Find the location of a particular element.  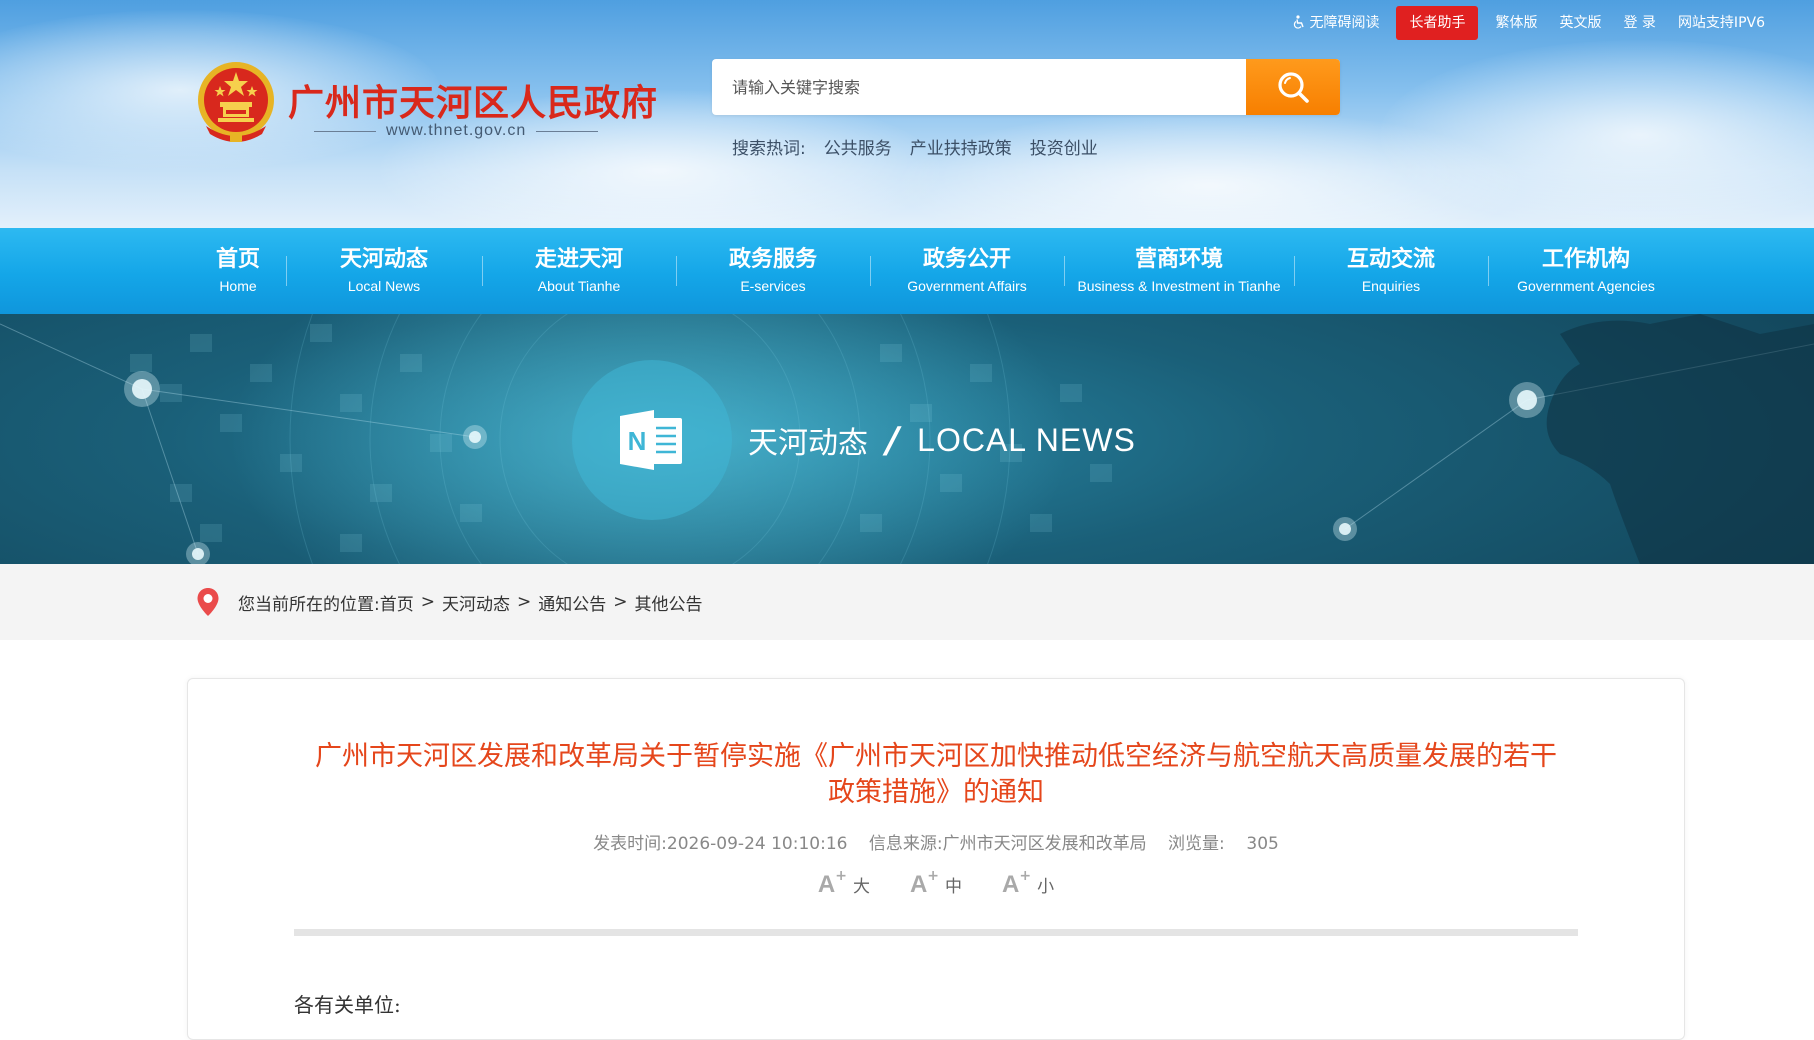

site-domain: www.thnet.gov.cn is located at coordinates (456, 130).